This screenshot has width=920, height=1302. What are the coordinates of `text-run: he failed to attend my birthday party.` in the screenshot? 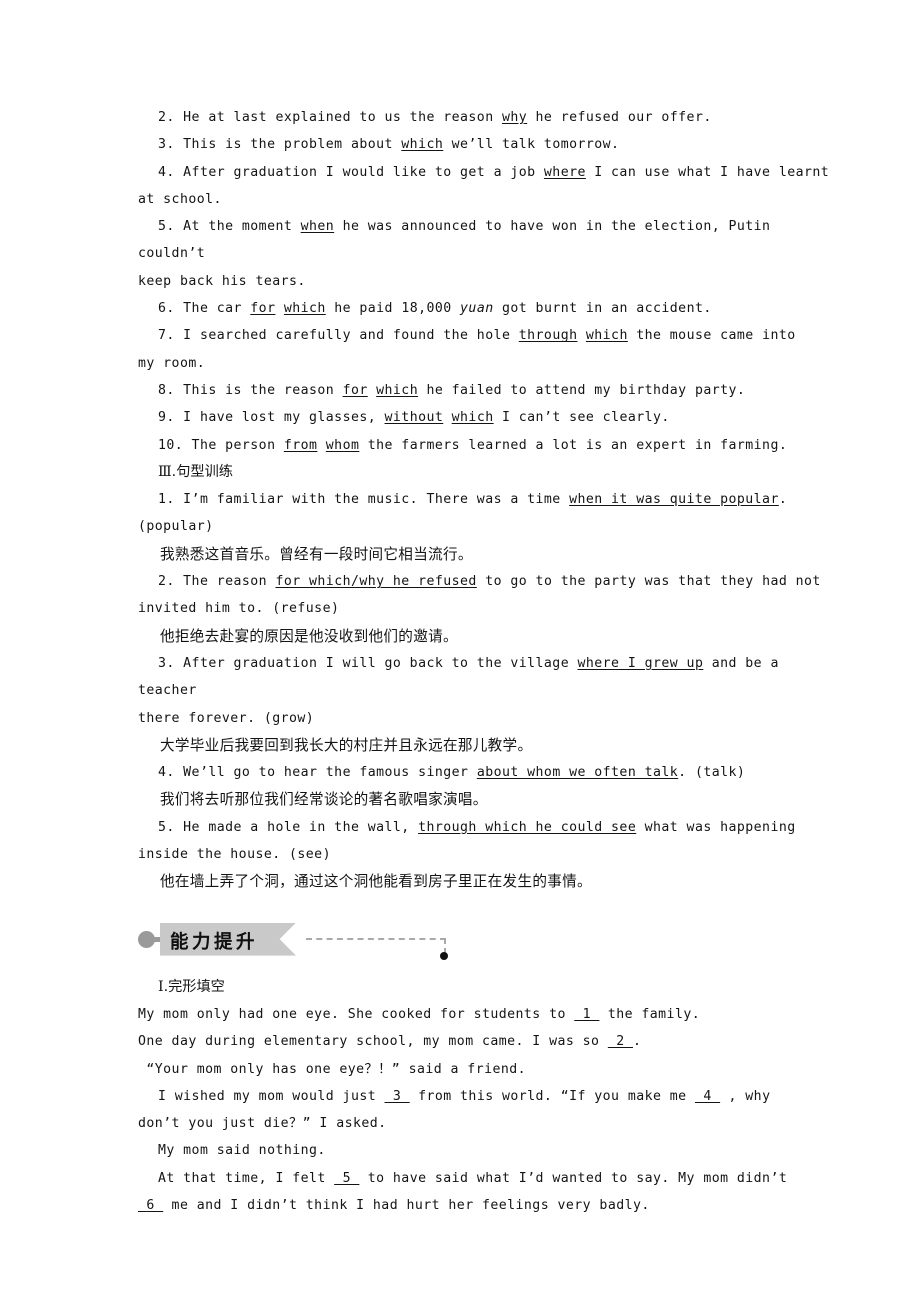 It's located at (582, 390).